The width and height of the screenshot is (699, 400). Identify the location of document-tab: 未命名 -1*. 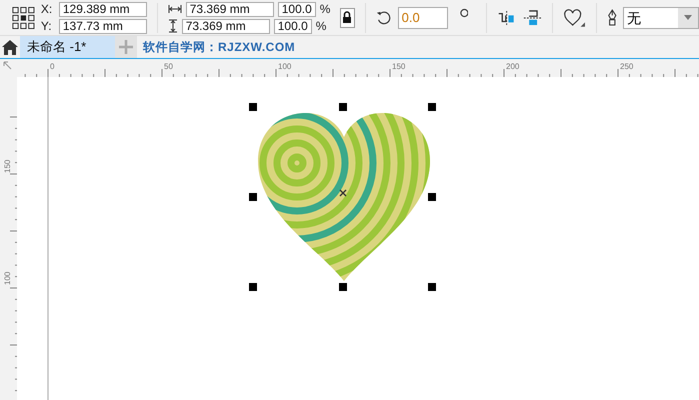
(67, 47).